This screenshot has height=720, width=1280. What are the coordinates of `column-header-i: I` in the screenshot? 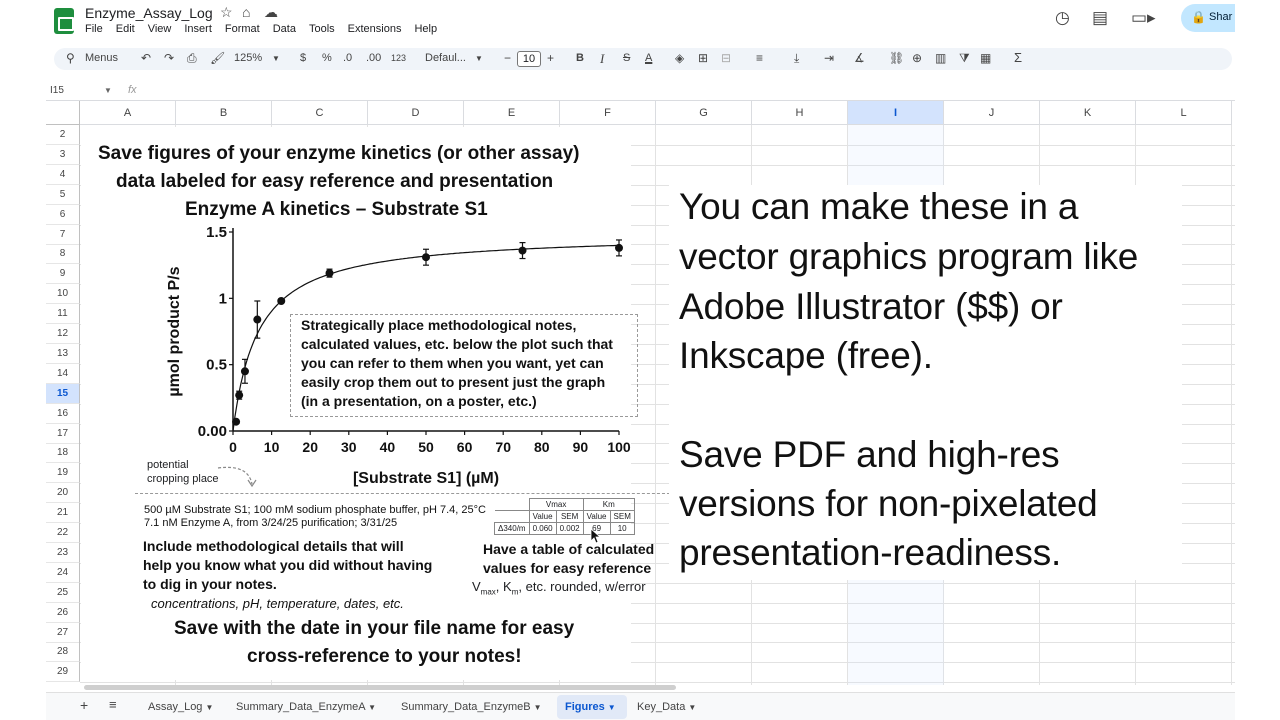 It's located at (896, 113).